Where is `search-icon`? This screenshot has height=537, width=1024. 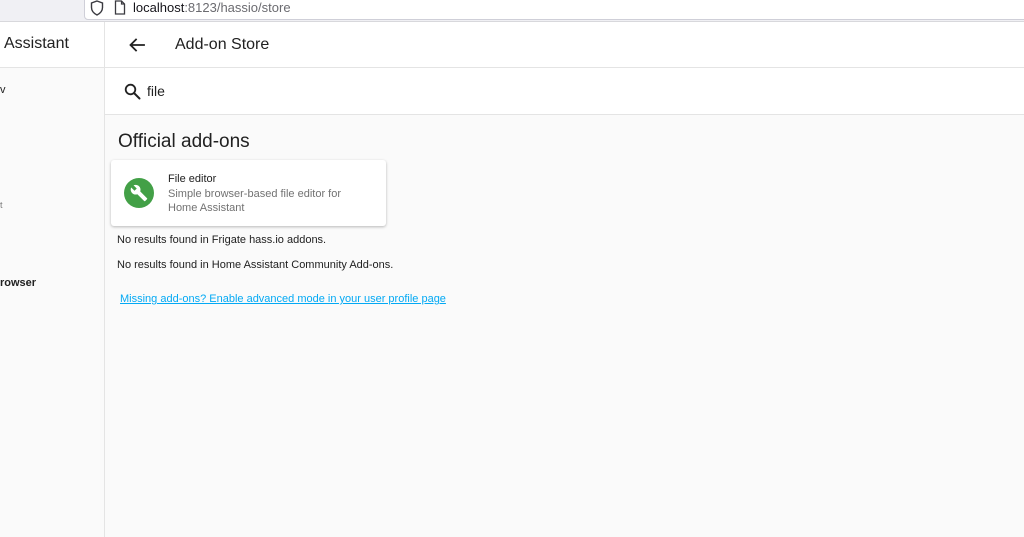 search-icon is located at coordinates (132, 91).